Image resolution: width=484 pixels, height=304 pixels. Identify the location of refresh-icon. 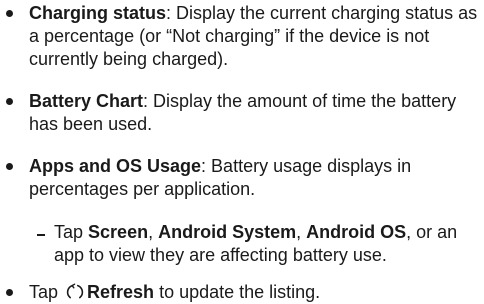
(75, 291).